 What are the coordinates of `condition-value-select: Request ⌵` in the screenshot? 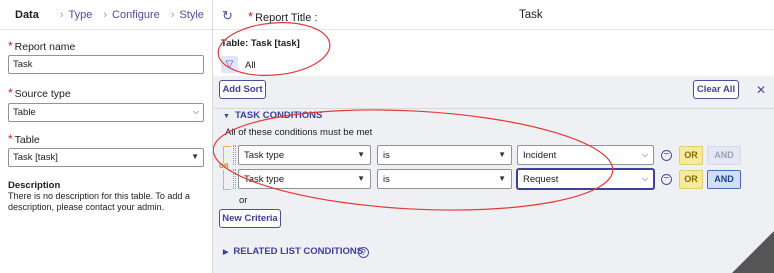 It's located at (585, 179).